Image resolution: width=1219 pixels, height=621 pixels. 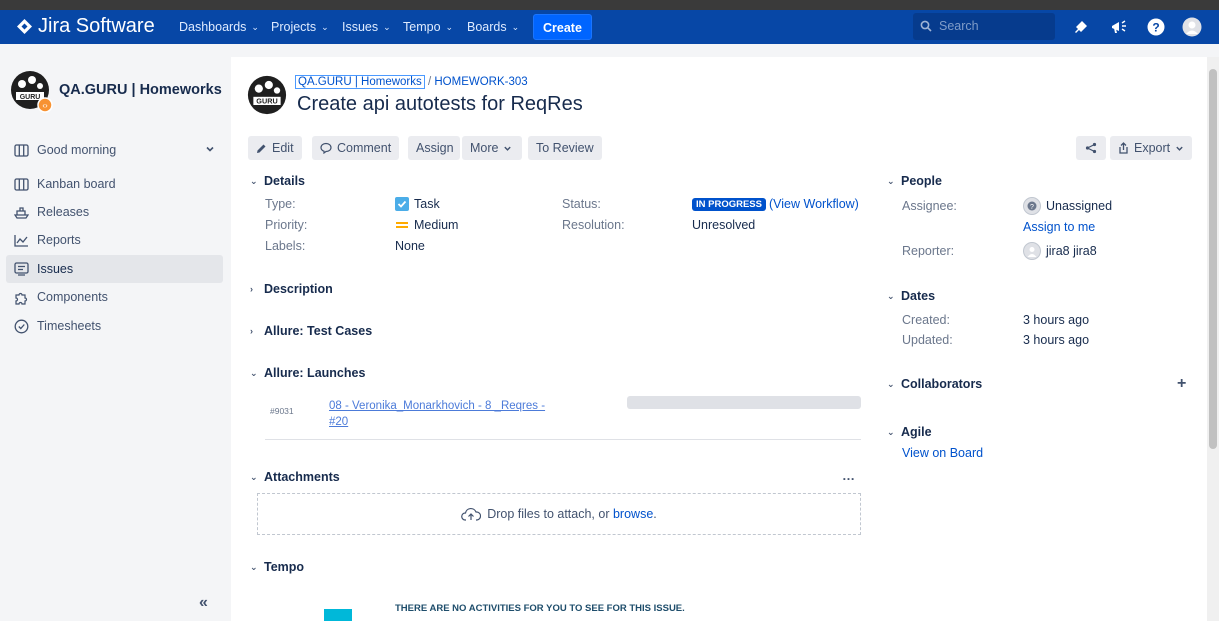 I want to click on announcements-icon, so click(x=1119, y=27).